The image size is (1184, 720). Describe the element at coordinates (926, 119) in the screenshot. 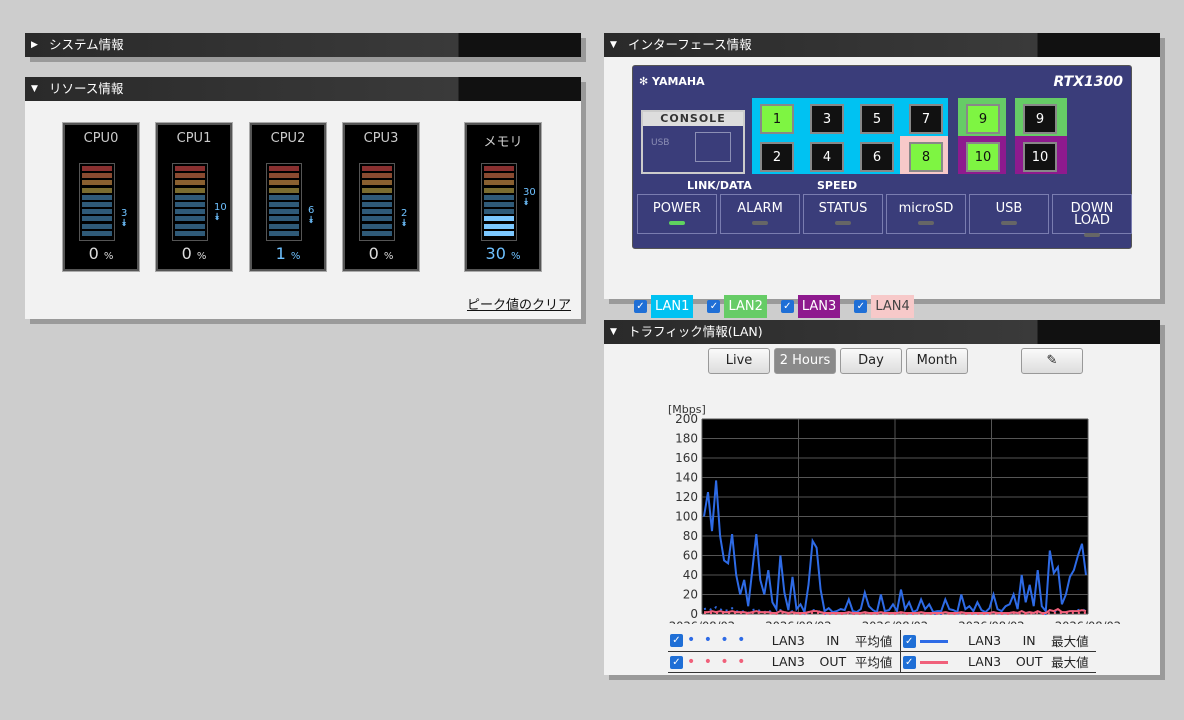

I see `port-7: 7` at that location.